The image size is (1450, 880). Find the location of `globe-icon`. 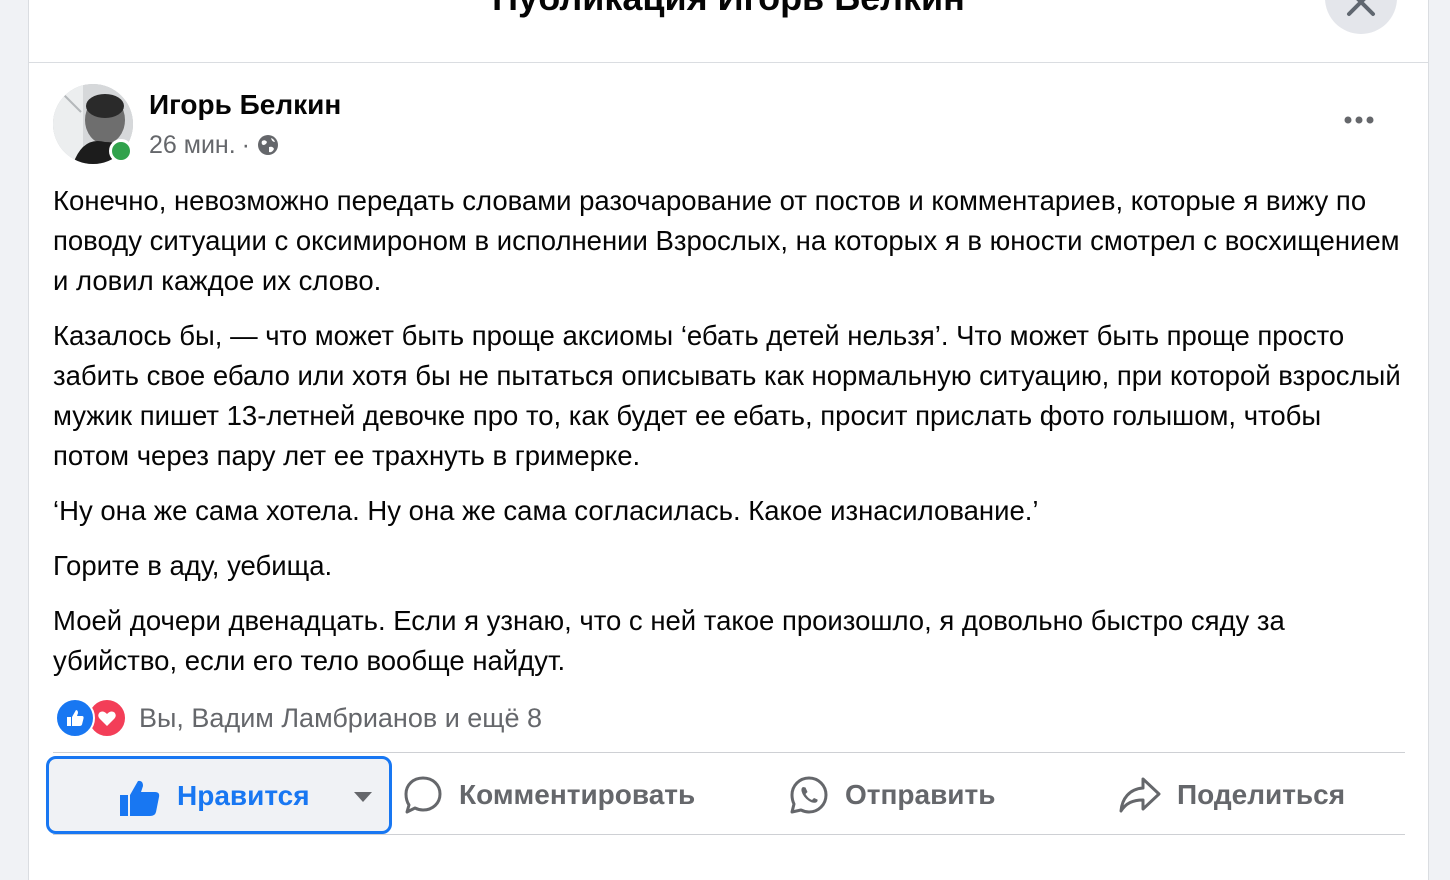

globe-icon is located at coordinates (268, 145).